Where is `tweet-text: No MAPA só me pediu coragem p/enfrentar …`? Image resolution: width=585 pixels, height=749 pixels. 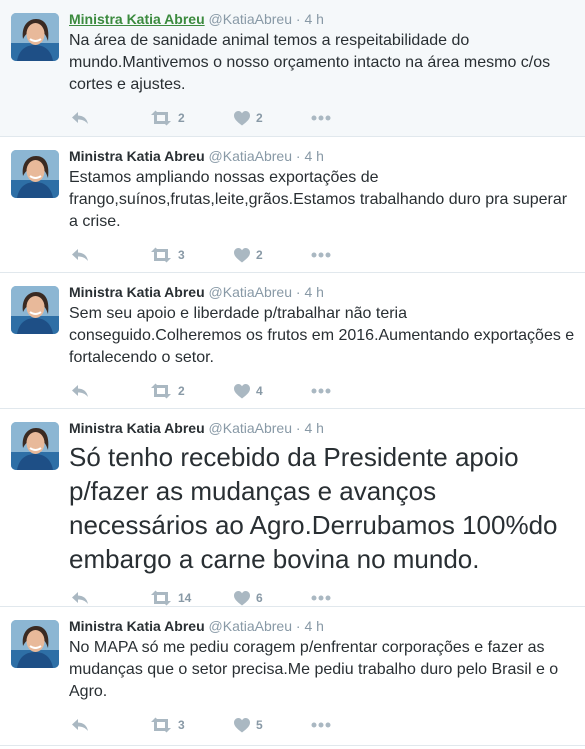
tweet-text: No MAPA só me pediu coragem p/enfrentar … is located at coordinates (314, 669).